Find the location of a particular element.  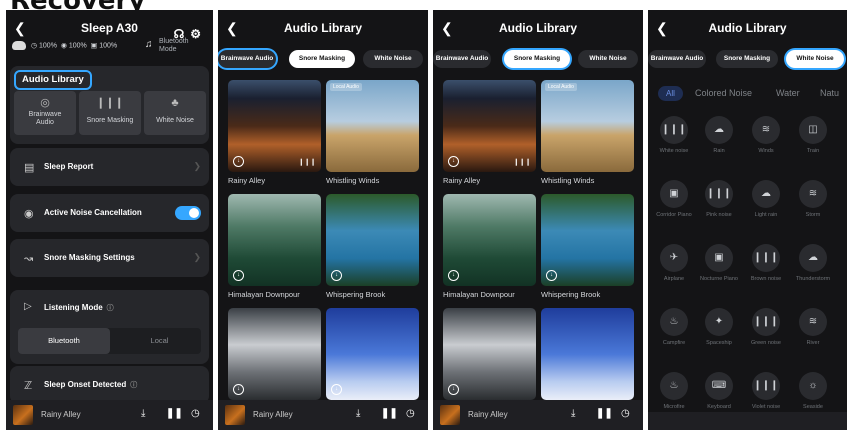

mode-option-bluetooth: Bluetooth is located at coordinates (64, 341).